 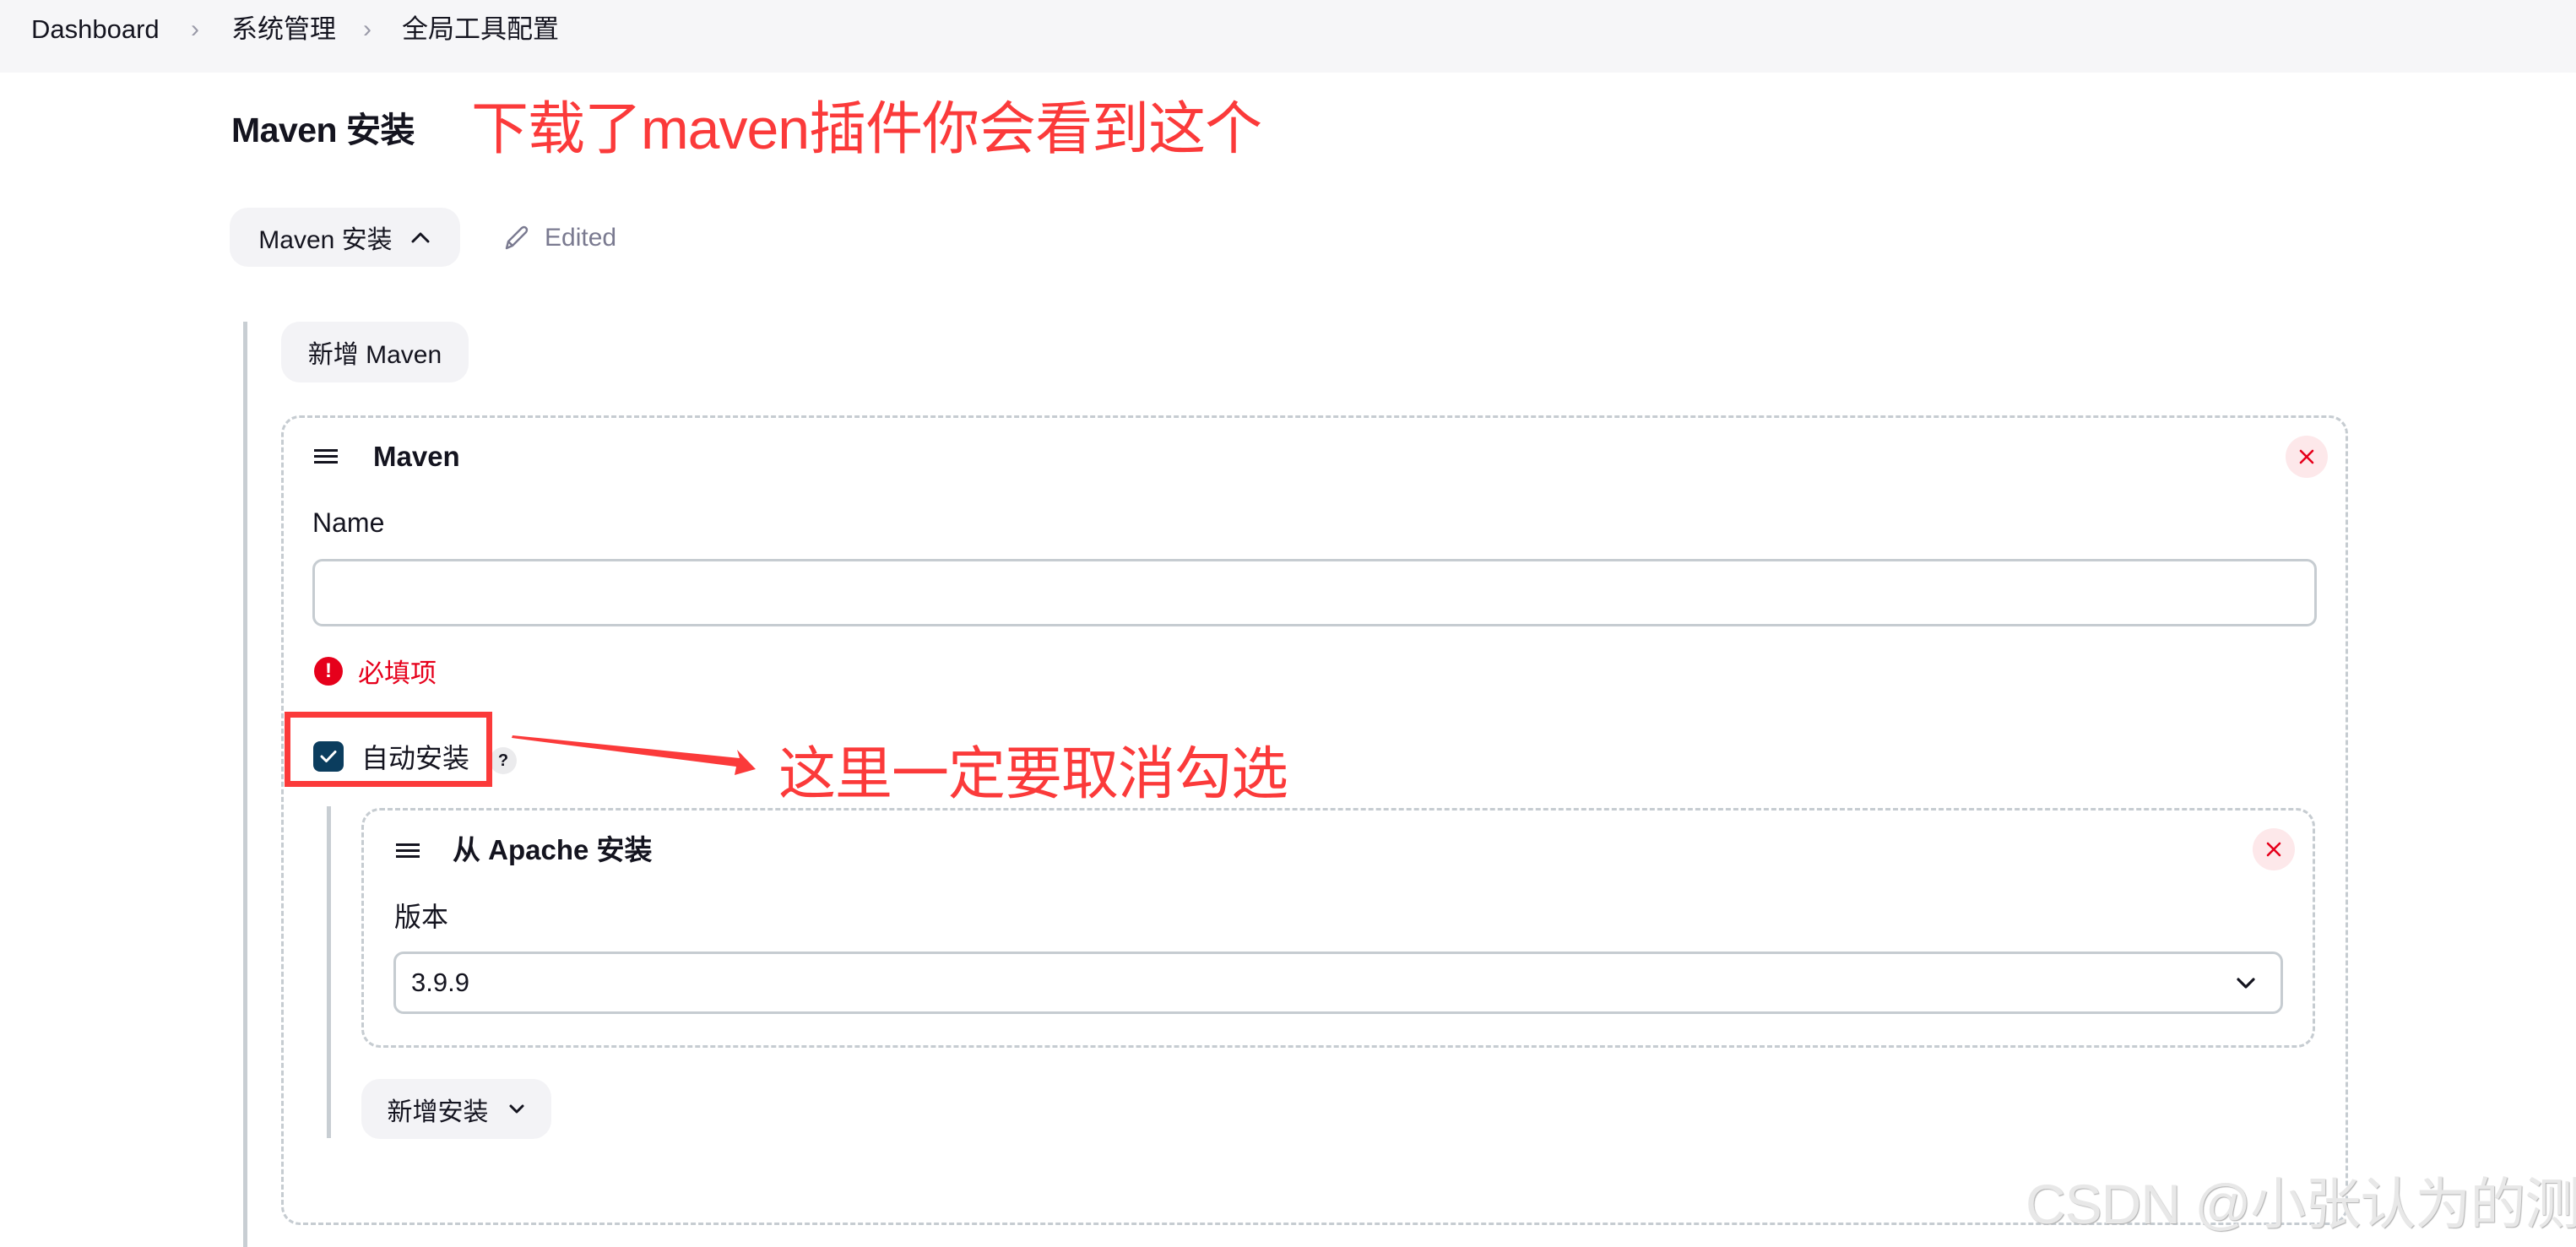 I want to click on annotation-checkbox-note: 这里一定要取消勾选, so click(x=1033, y=774).